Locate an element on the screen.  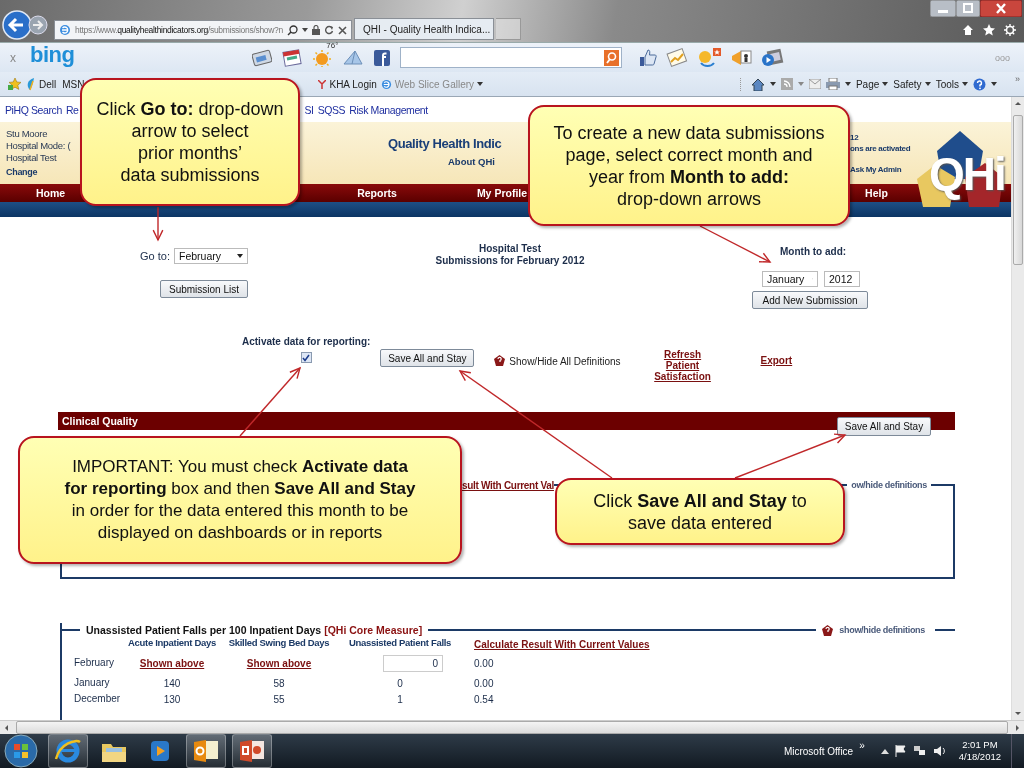
callout: Click Save All and Stay to save data entered is located at coordinates (700, 511).